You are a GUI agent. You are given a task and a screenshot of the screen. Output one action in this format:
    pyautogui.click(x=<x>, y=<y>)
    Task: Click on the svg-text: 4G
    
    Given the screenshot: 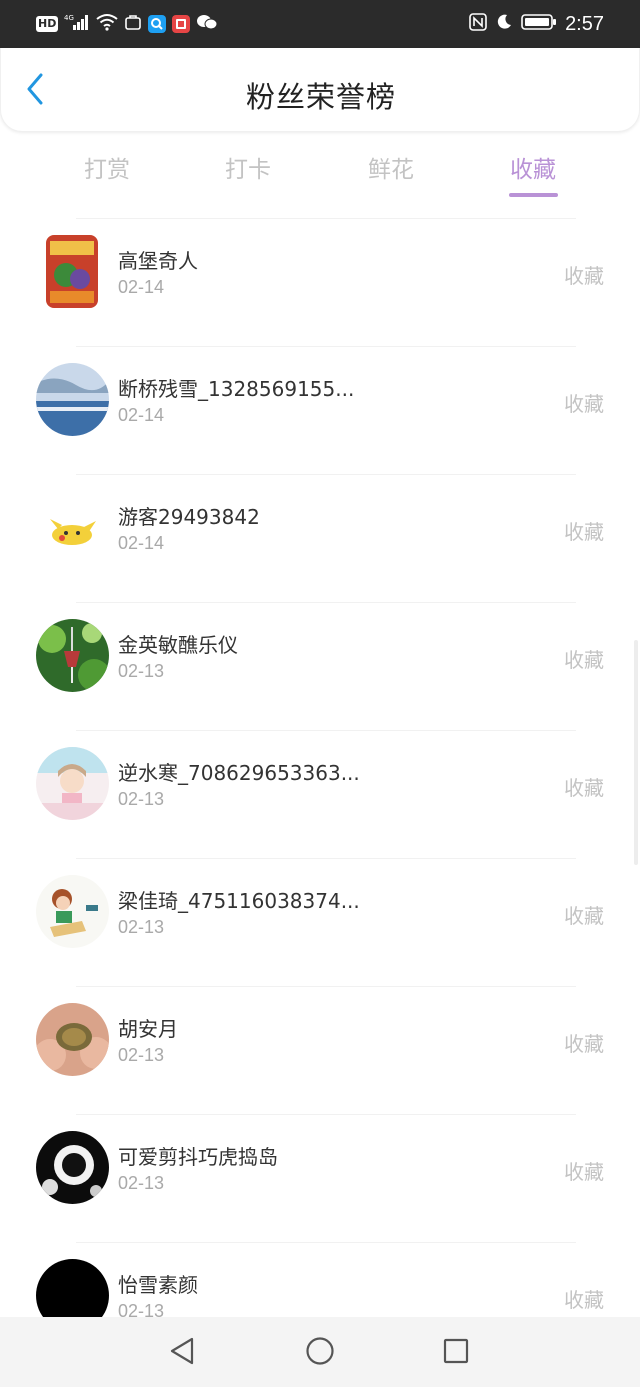 What is the action you would take?
    pyautogui.click(x=69, y=18)
    